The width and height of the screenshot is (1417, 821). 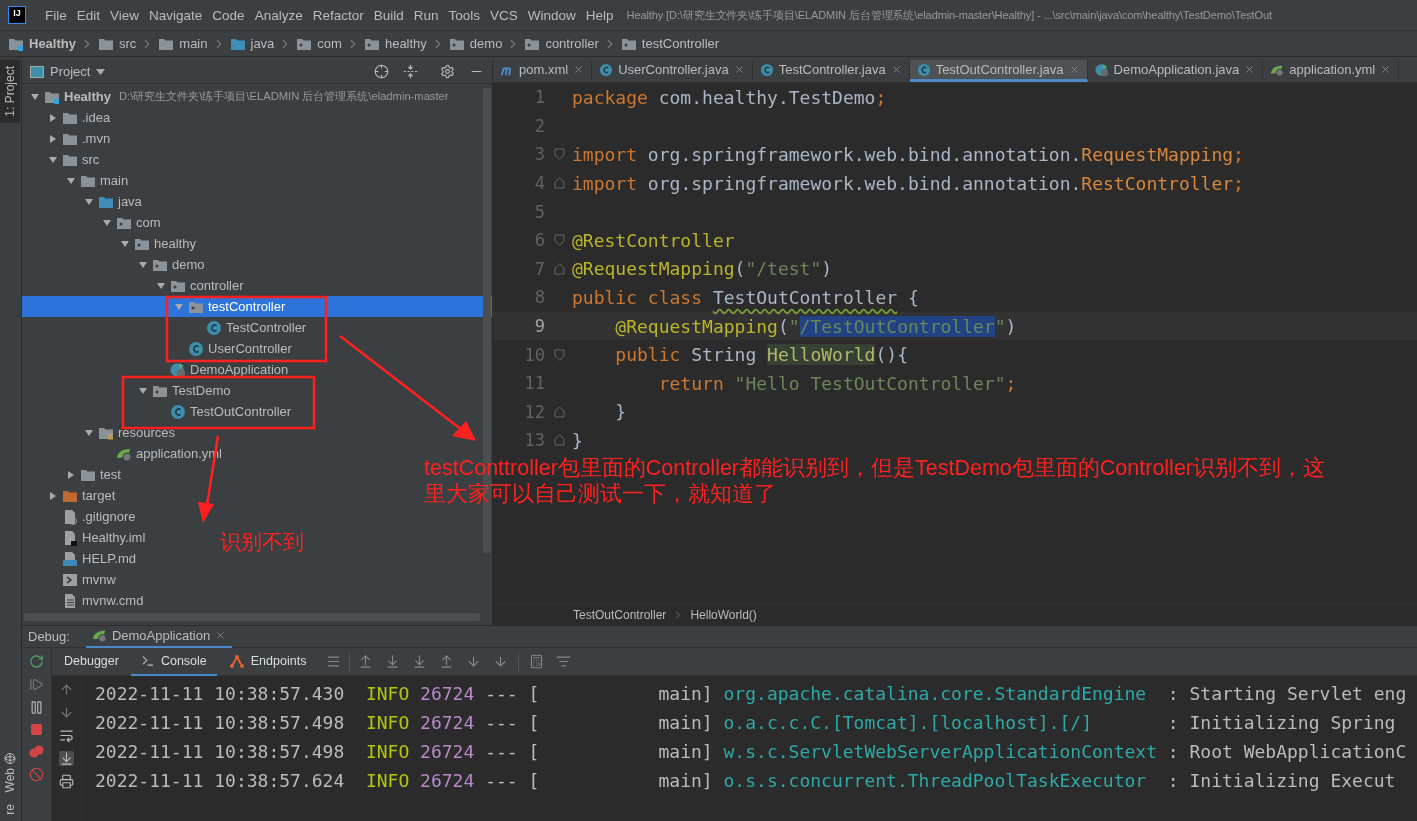 What do you see at coordinates (235, 96) in the screenshot?
I see `tree-item: Healthy D:\研究生文件夹\练手项目\ELADMIN 后台管理系统\eladmin-master` at bounding box center [235, 96].